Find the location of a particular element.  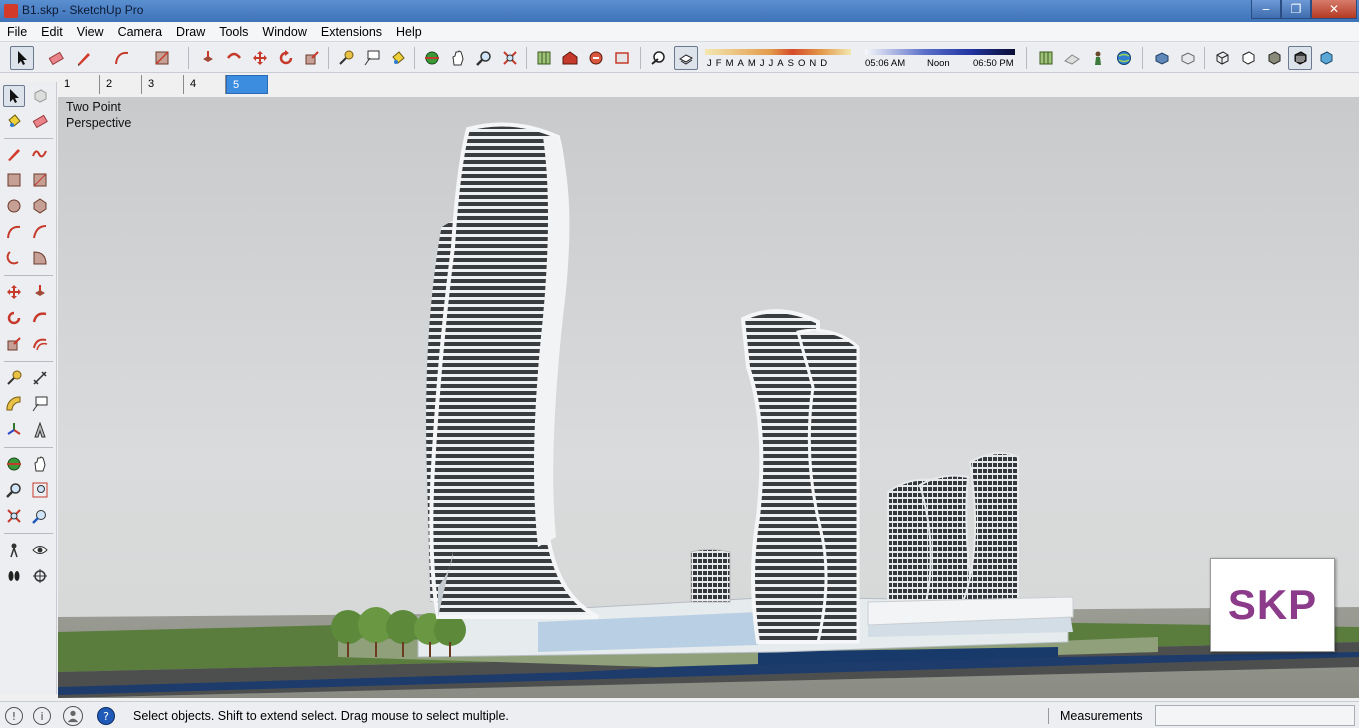

look-around-tool is located at coordinates (40, 550).